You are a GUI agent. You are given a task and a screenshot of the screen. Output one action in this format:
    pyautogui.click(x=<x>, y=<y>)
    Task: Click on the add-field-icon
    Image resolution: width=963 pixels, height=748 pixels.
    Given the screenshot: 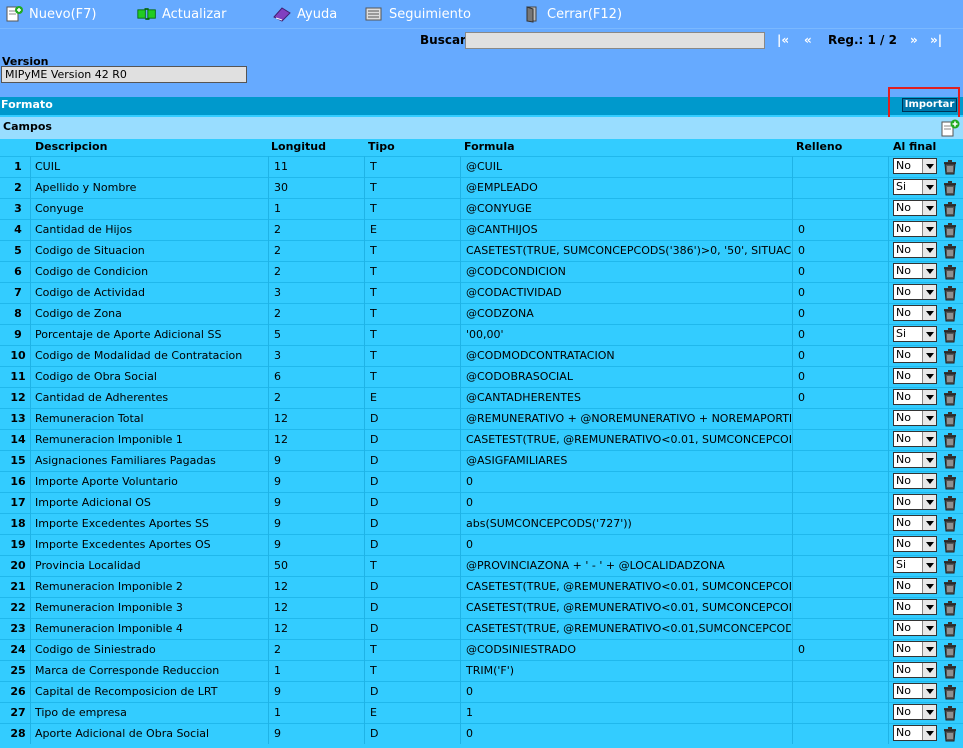 What is the action you would take?
    pyautogui.click(x=950, y=128)
    